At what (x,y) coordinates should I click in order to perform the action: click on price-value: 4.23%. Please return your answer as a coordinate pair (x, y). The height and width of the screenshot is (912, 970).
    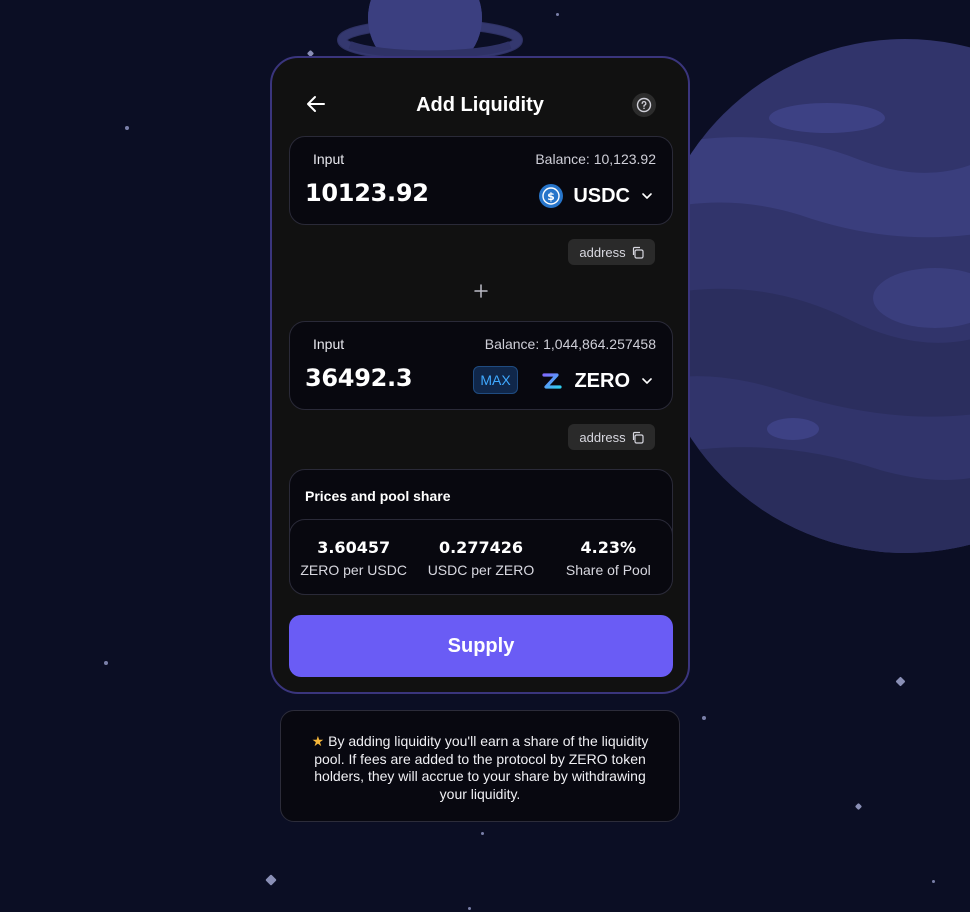
    Looking at the image, I should click on (608, 547).